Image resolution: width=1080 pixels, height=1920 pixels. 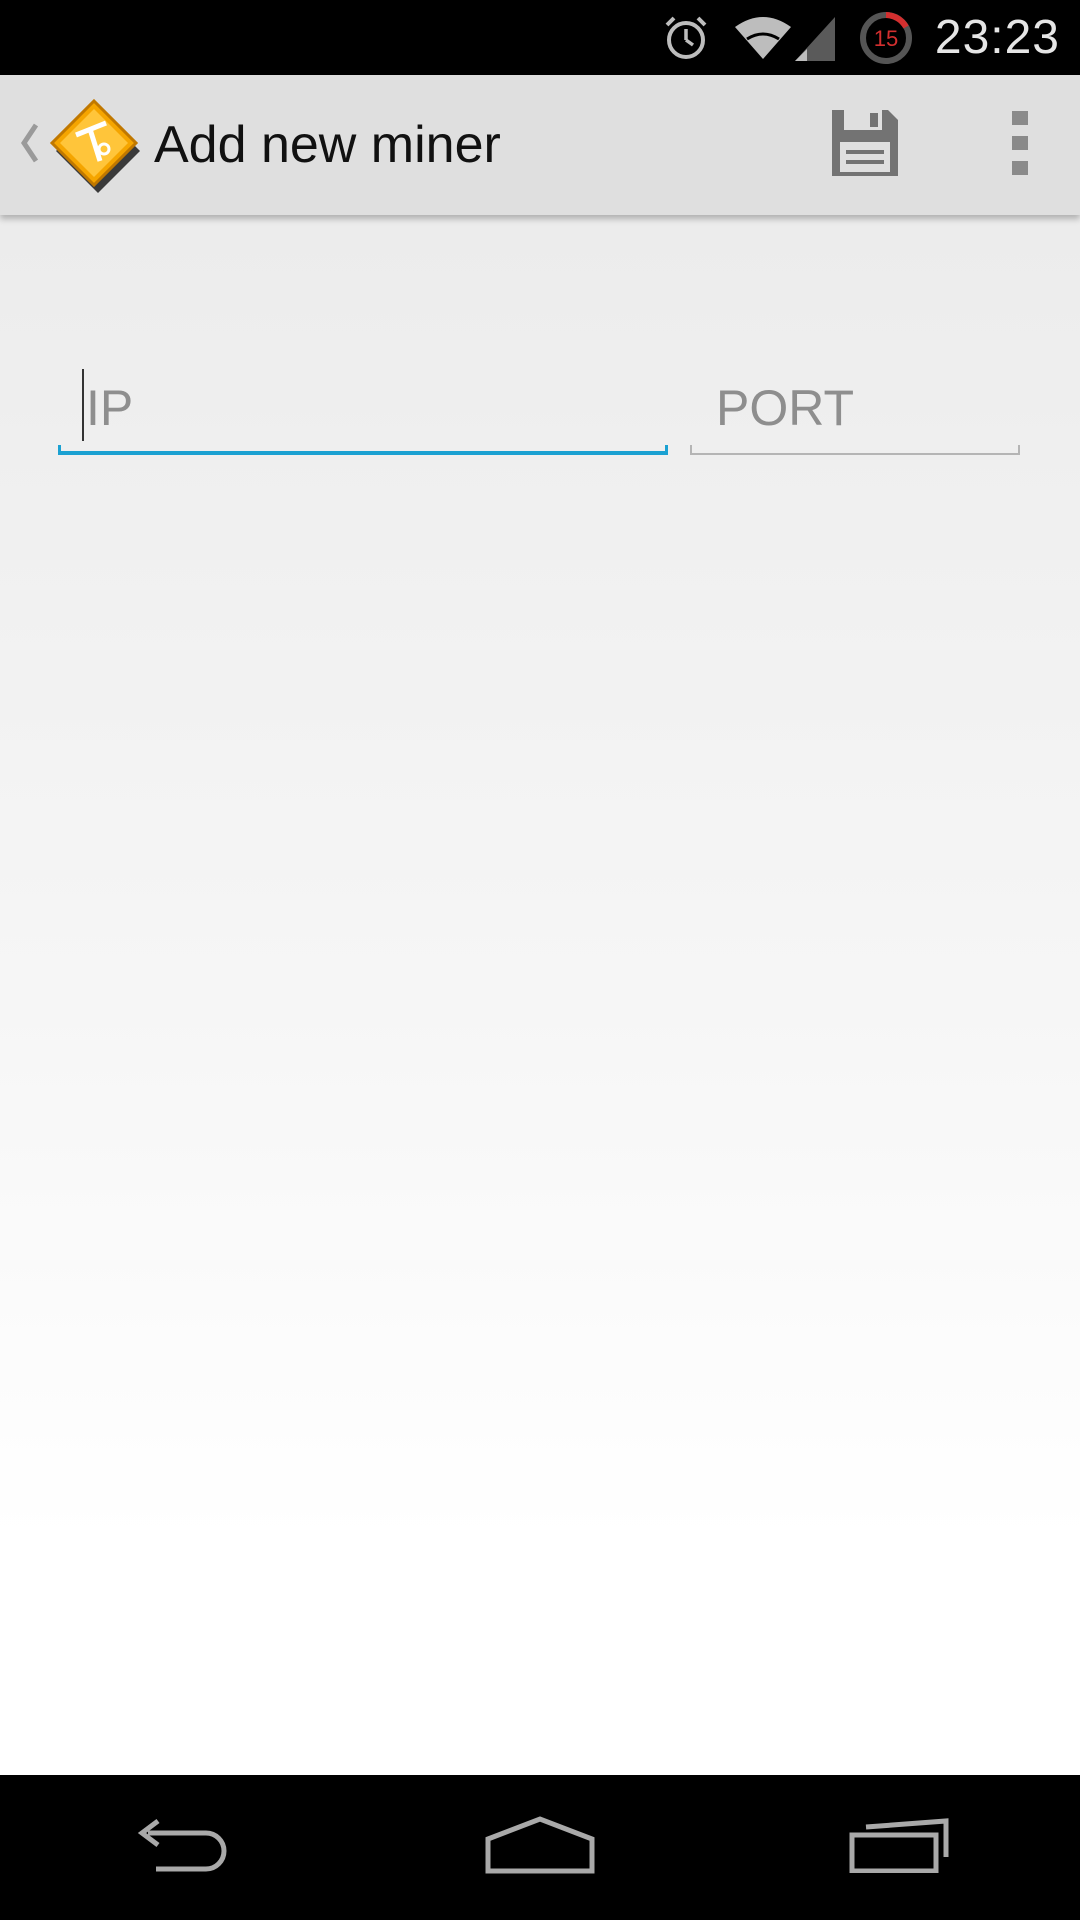 What do you see at coordinates (855, 450) in the screenshot?
I see `port-input-underline` at bounding box center [855, 450].